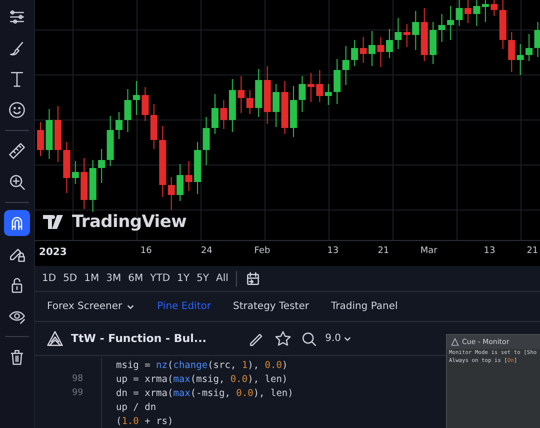 This screenshot has height=428, width=540. What do you see at coordinates (347, 339) in the screenshot?
I see `caret-icon` at bounding box center [347, 339].